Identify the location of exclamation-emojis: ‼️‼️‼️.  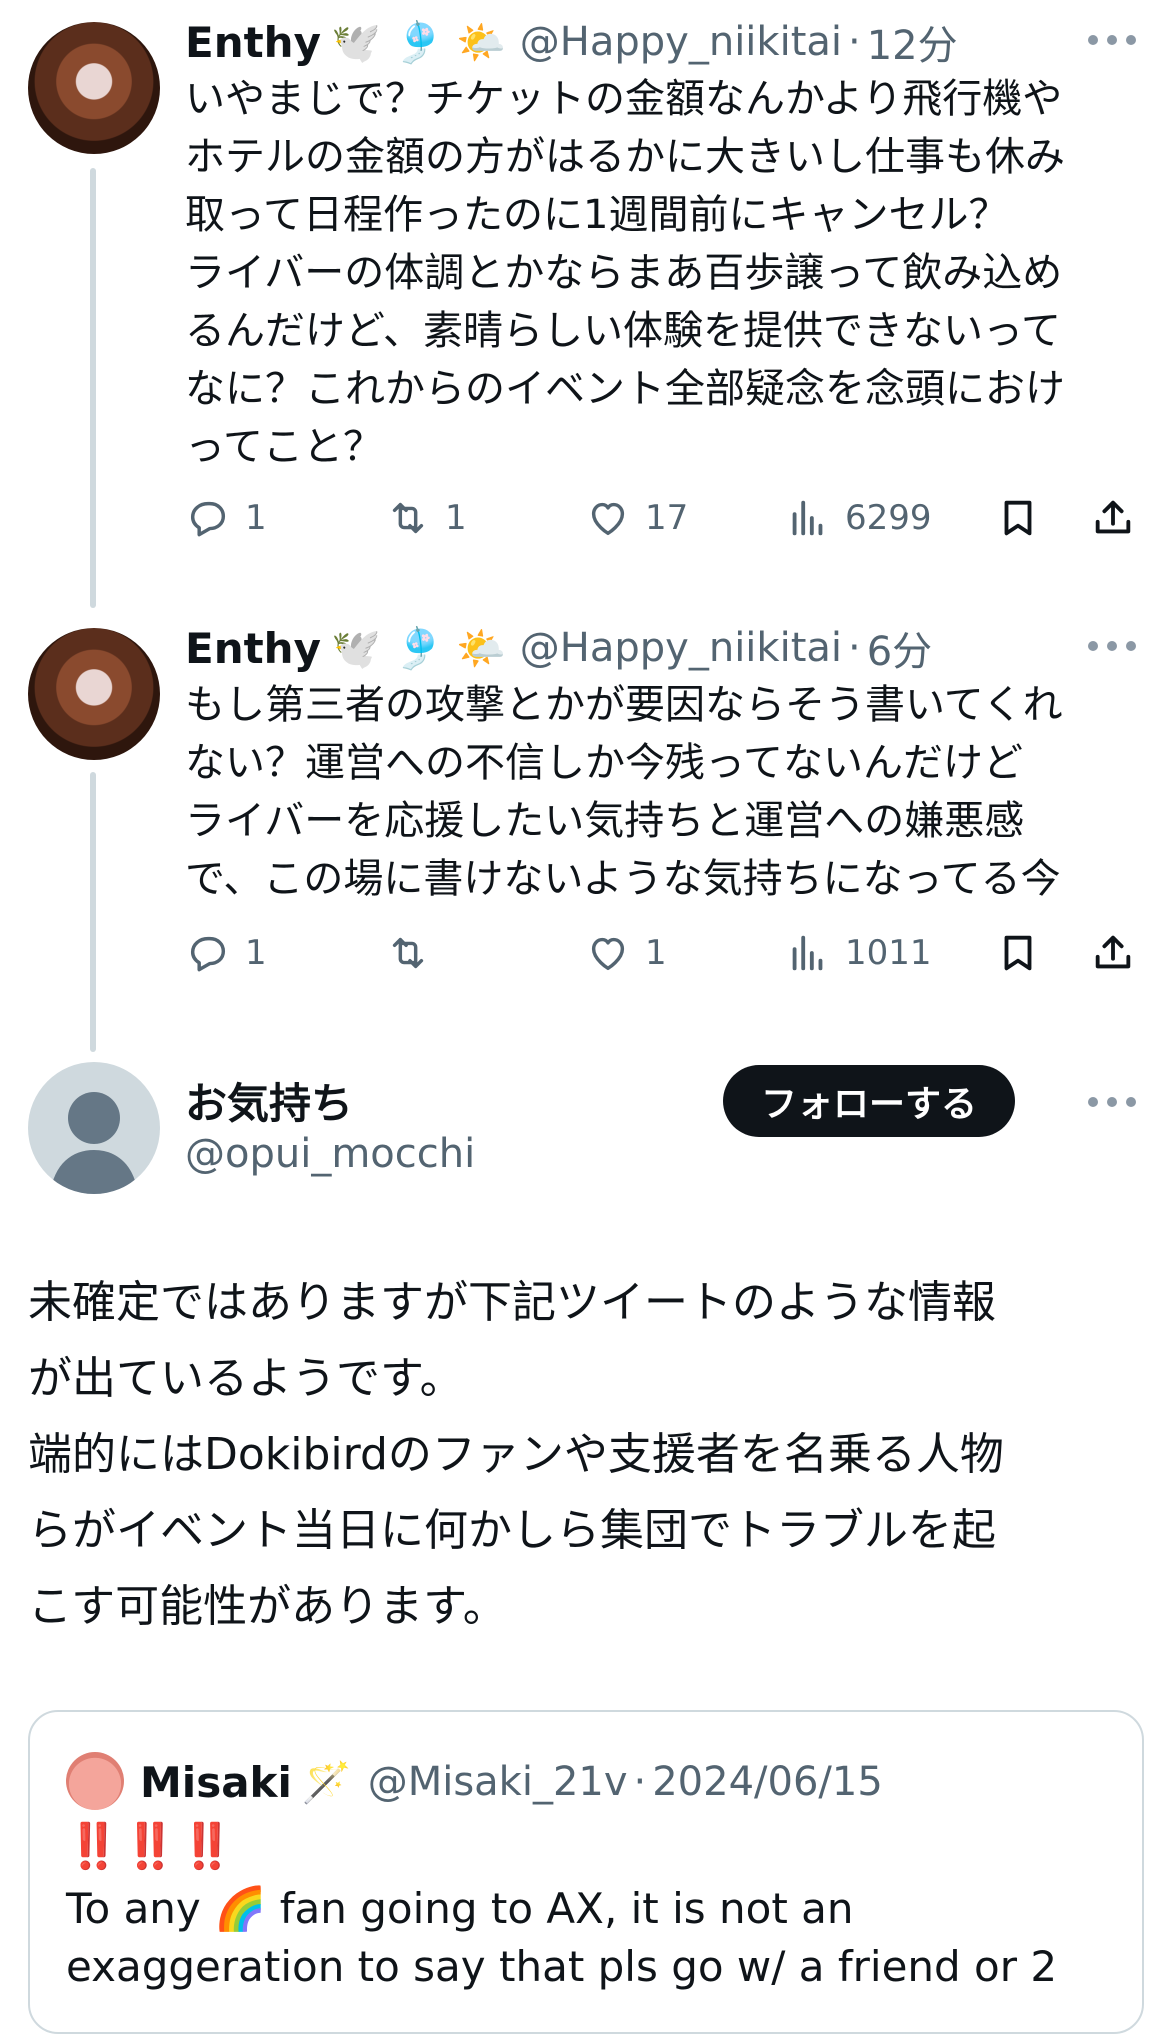
(151, 1846).